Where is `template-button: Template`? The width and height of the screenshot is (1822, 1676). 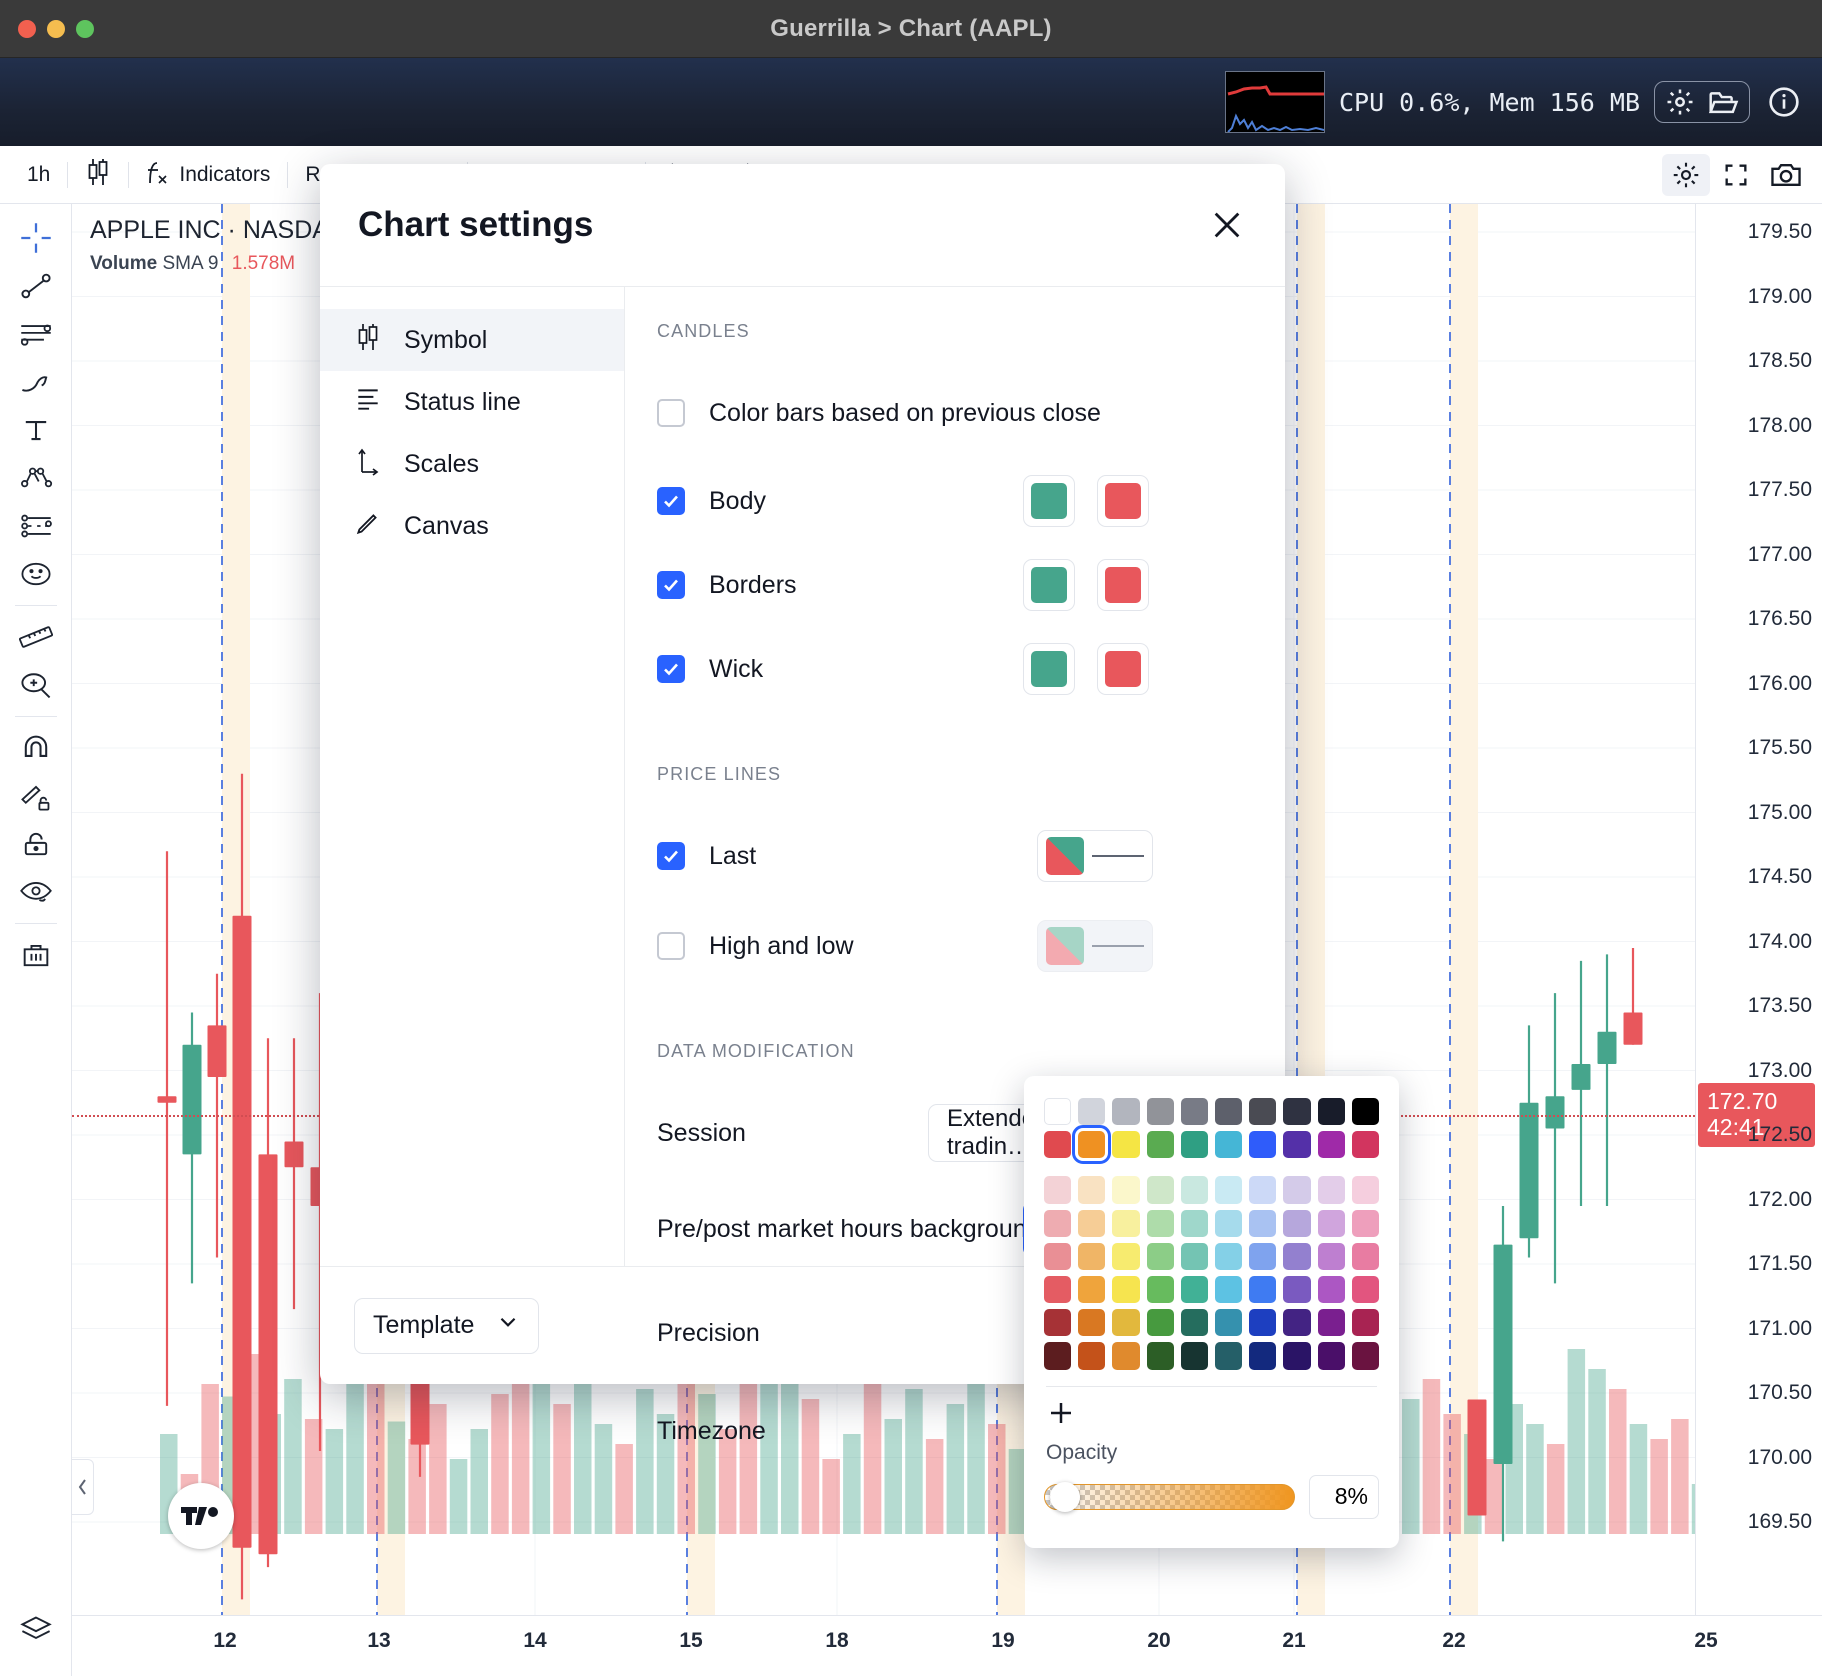
template-button: Template is located at coordinates (447, 1325).